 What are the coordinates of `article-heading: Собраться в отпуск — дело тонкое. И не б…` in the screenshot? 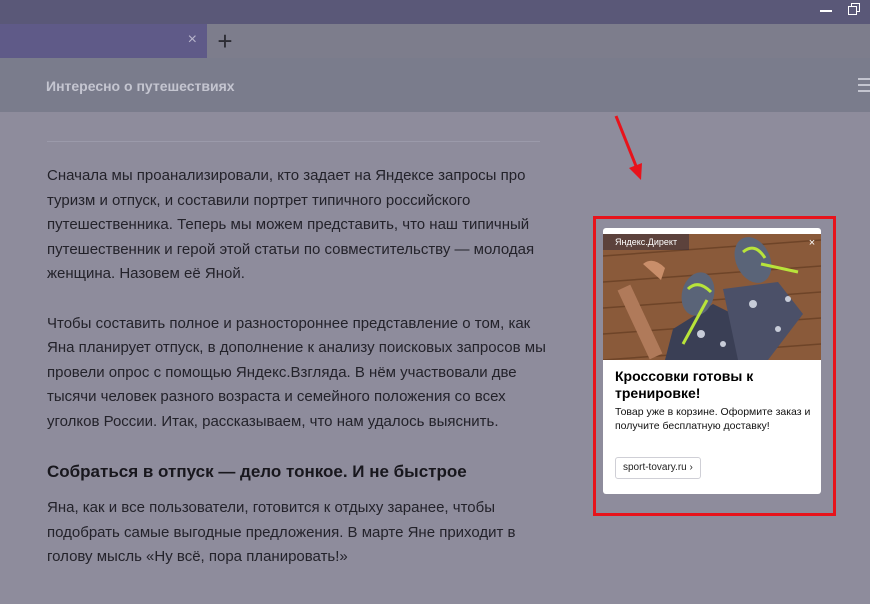 It's located at (257, 471).